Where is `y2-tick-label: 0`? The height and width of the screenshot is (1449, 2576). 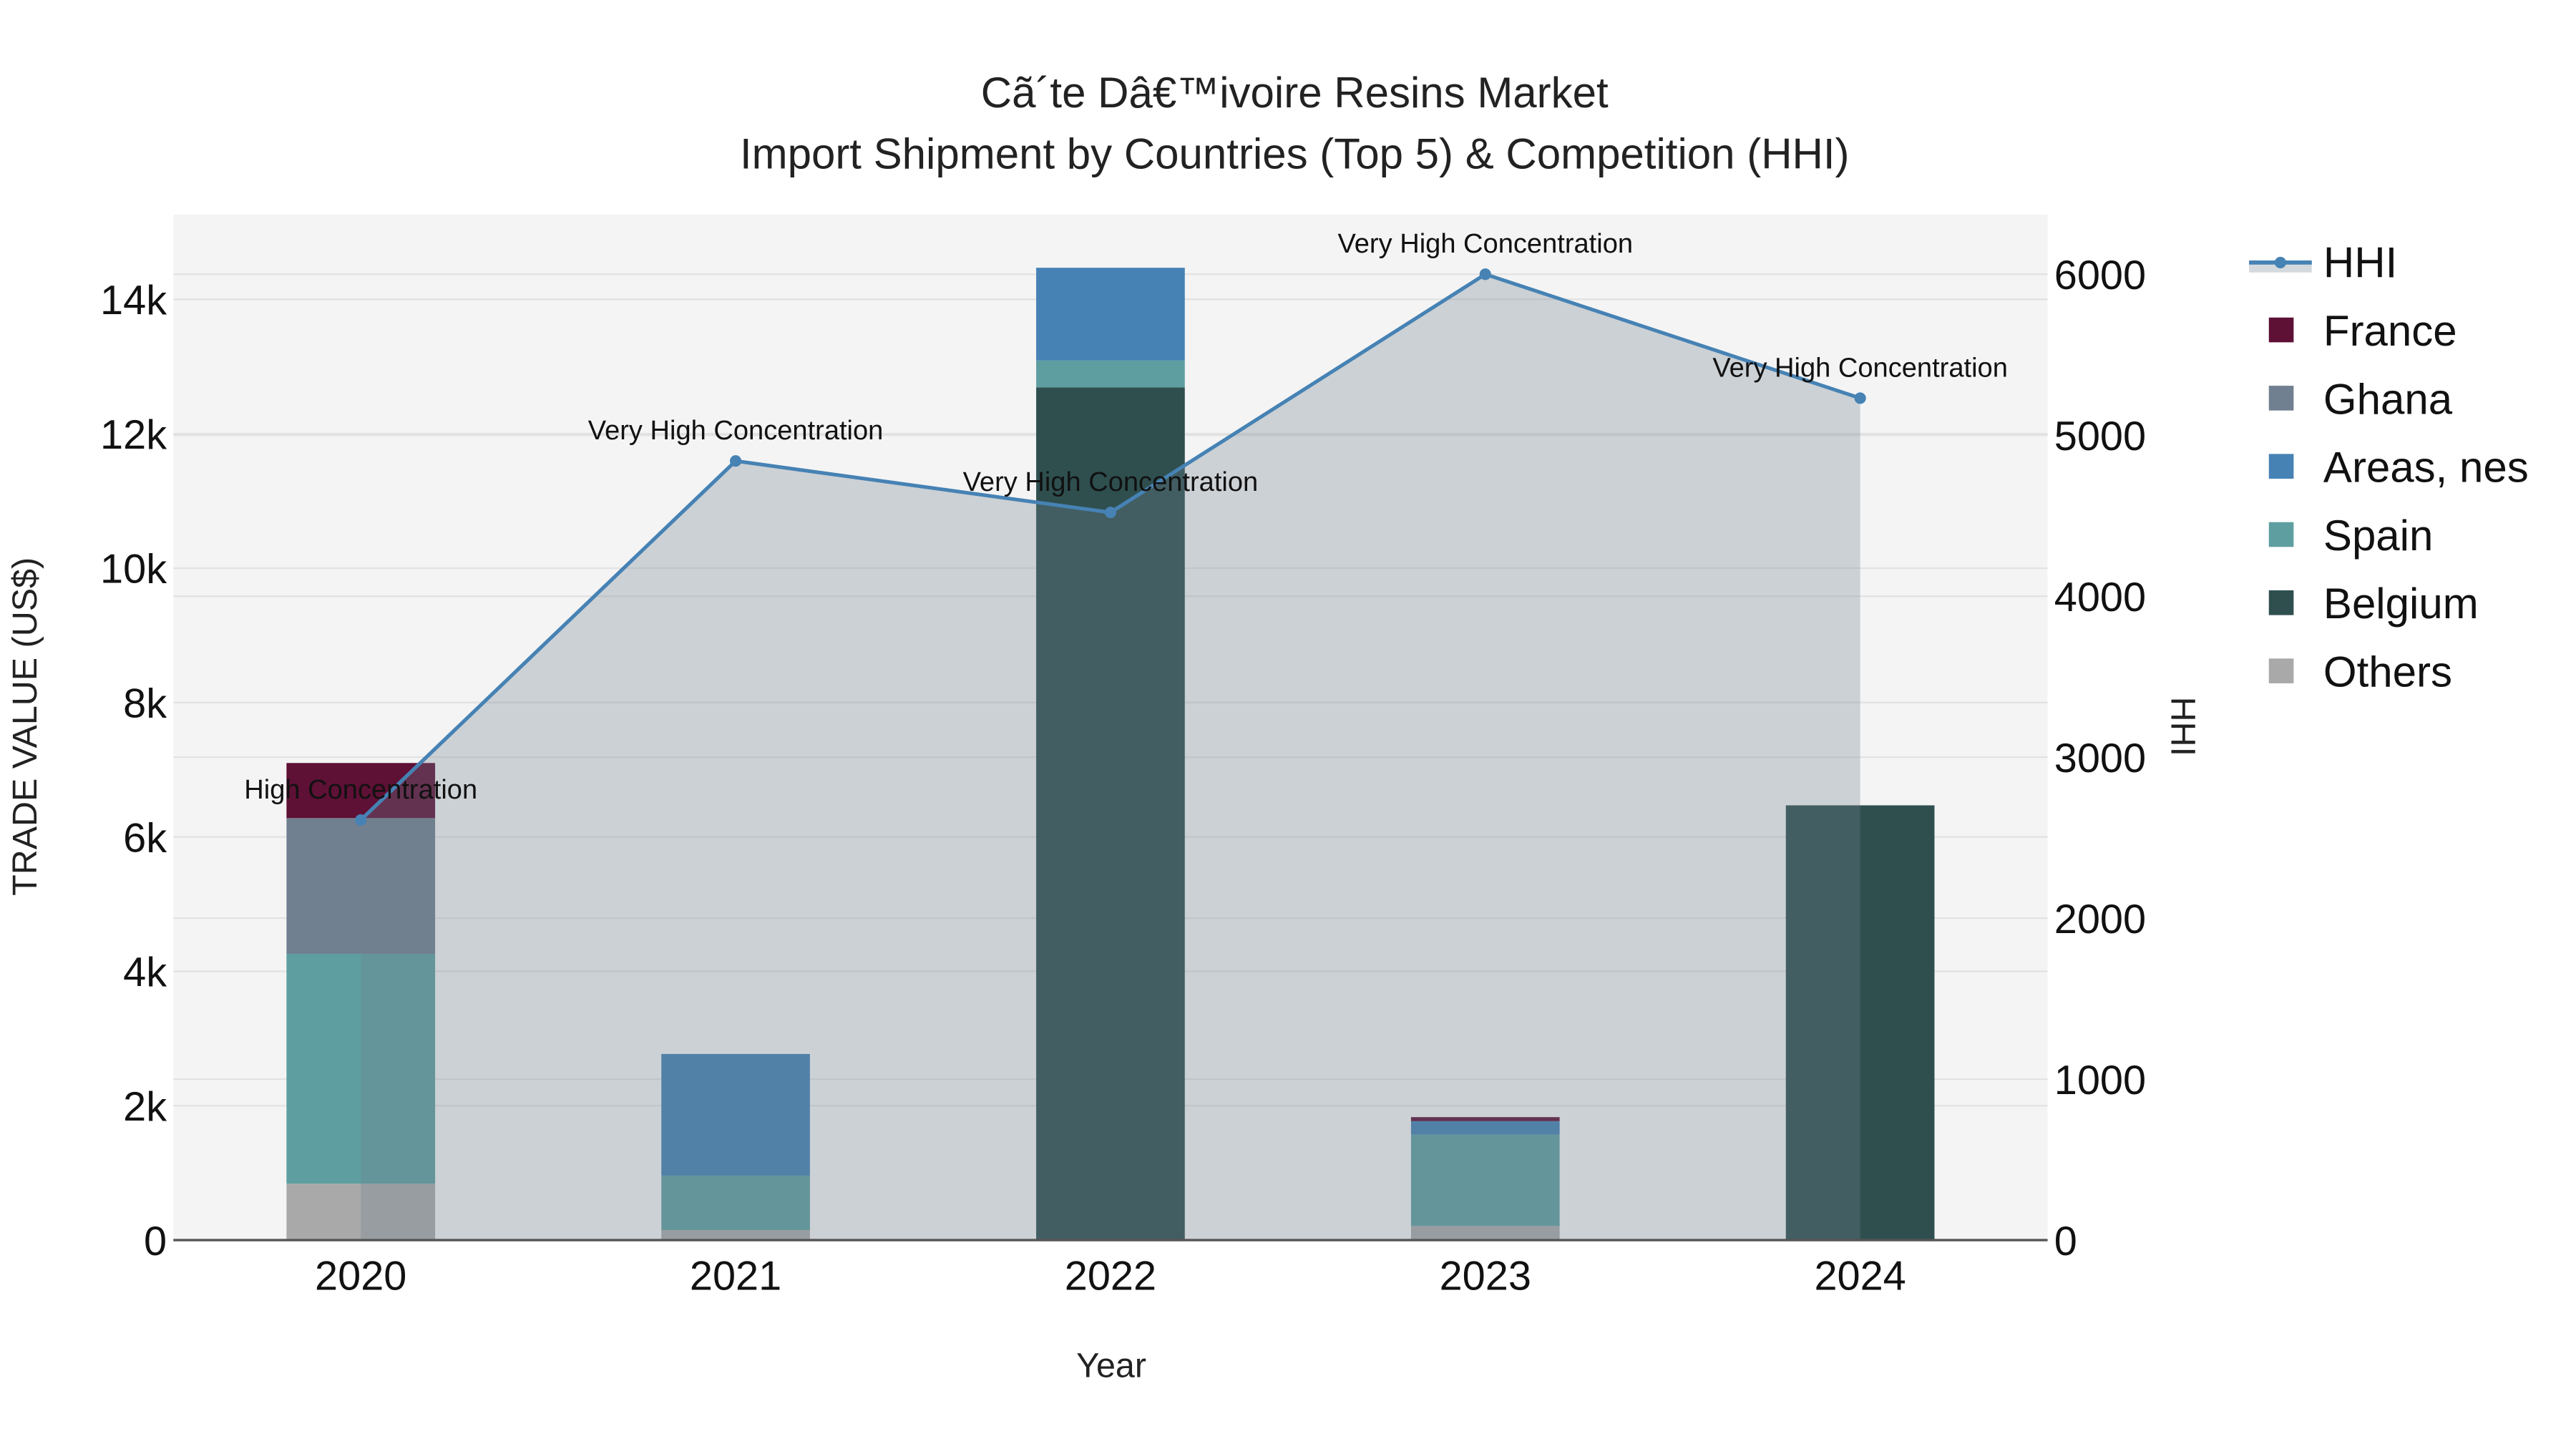
y2-tick-label: 0 is located at coordinates (2065, 1241).